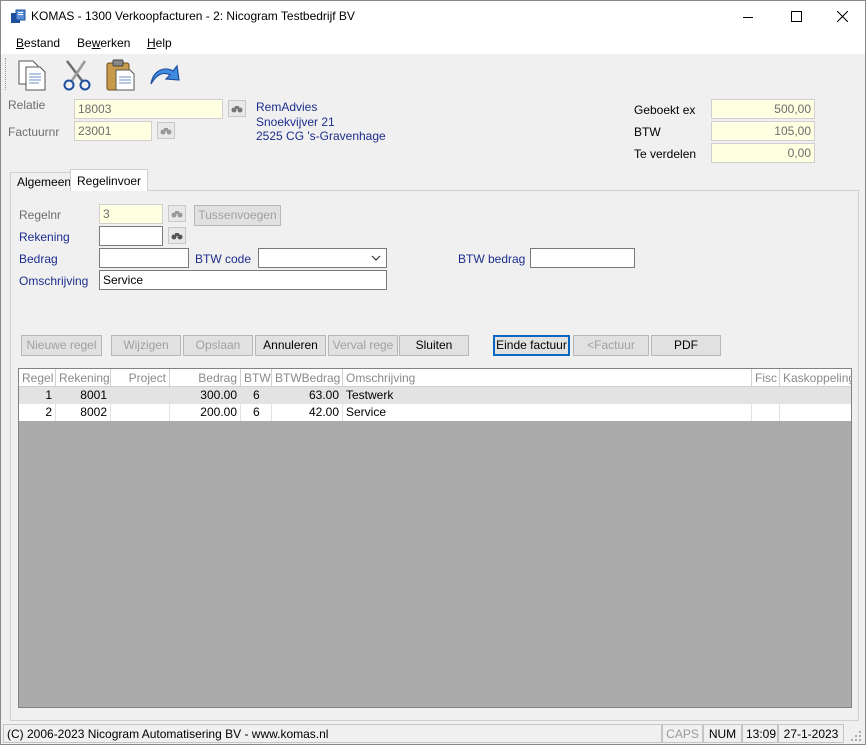  Describe the element at coordinates (223, 259) in the screenshot. I see `btw-code-label: BTW code` at that location.